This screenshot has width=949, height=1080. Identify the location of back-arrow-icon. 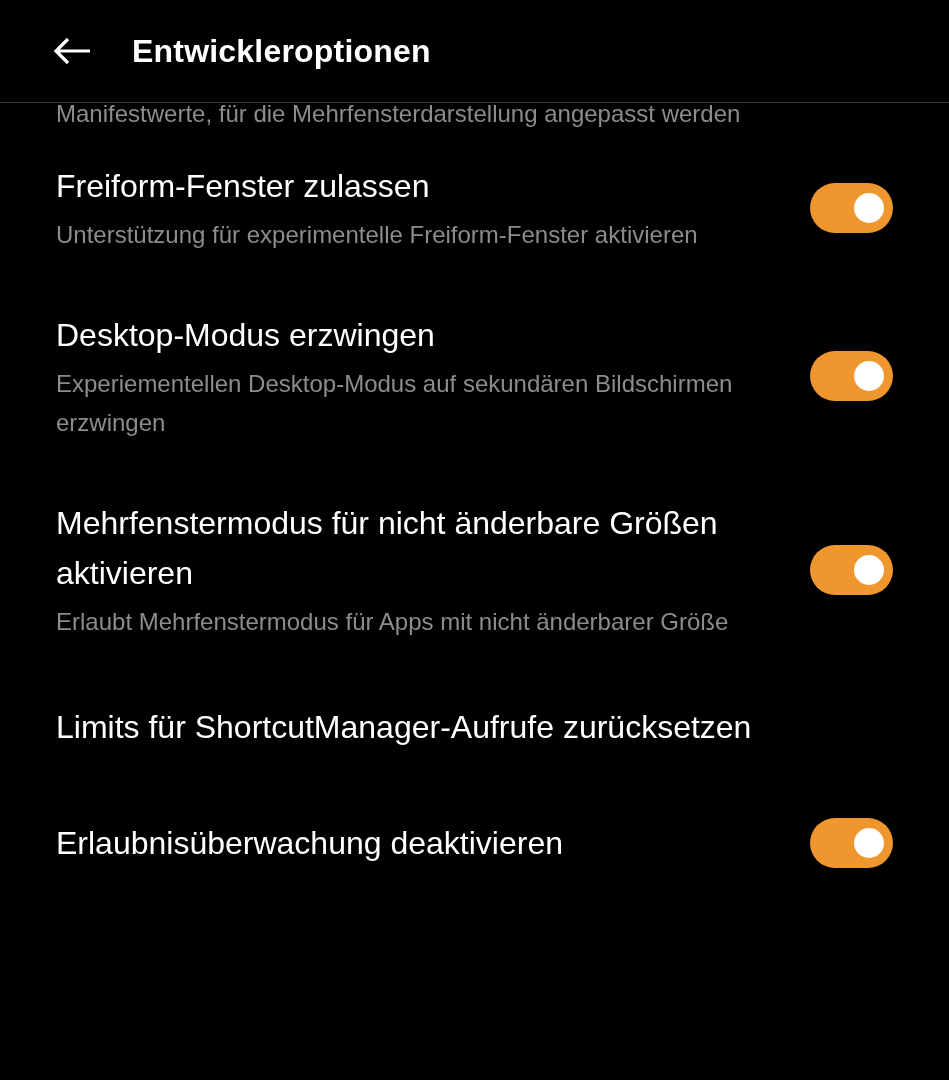
(72, 51).